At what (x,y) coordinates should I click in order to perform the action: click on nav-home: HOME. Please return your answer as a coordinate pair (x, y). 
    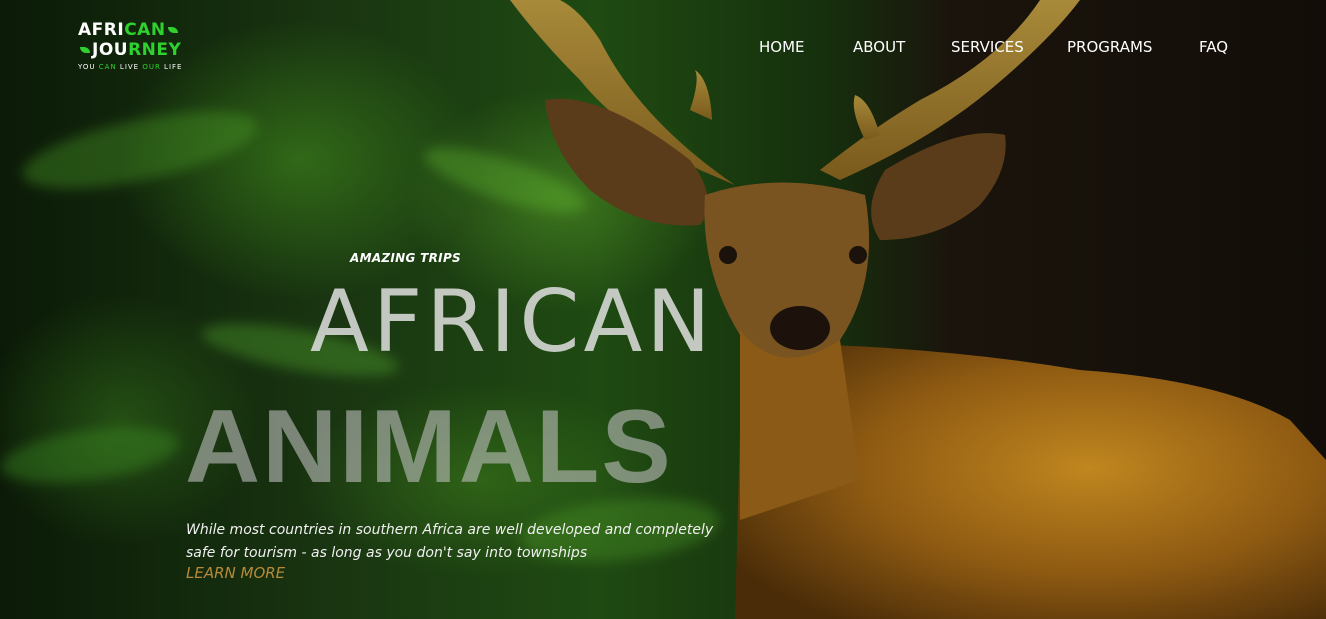
    Looking at the image, I should click on (782, 47).